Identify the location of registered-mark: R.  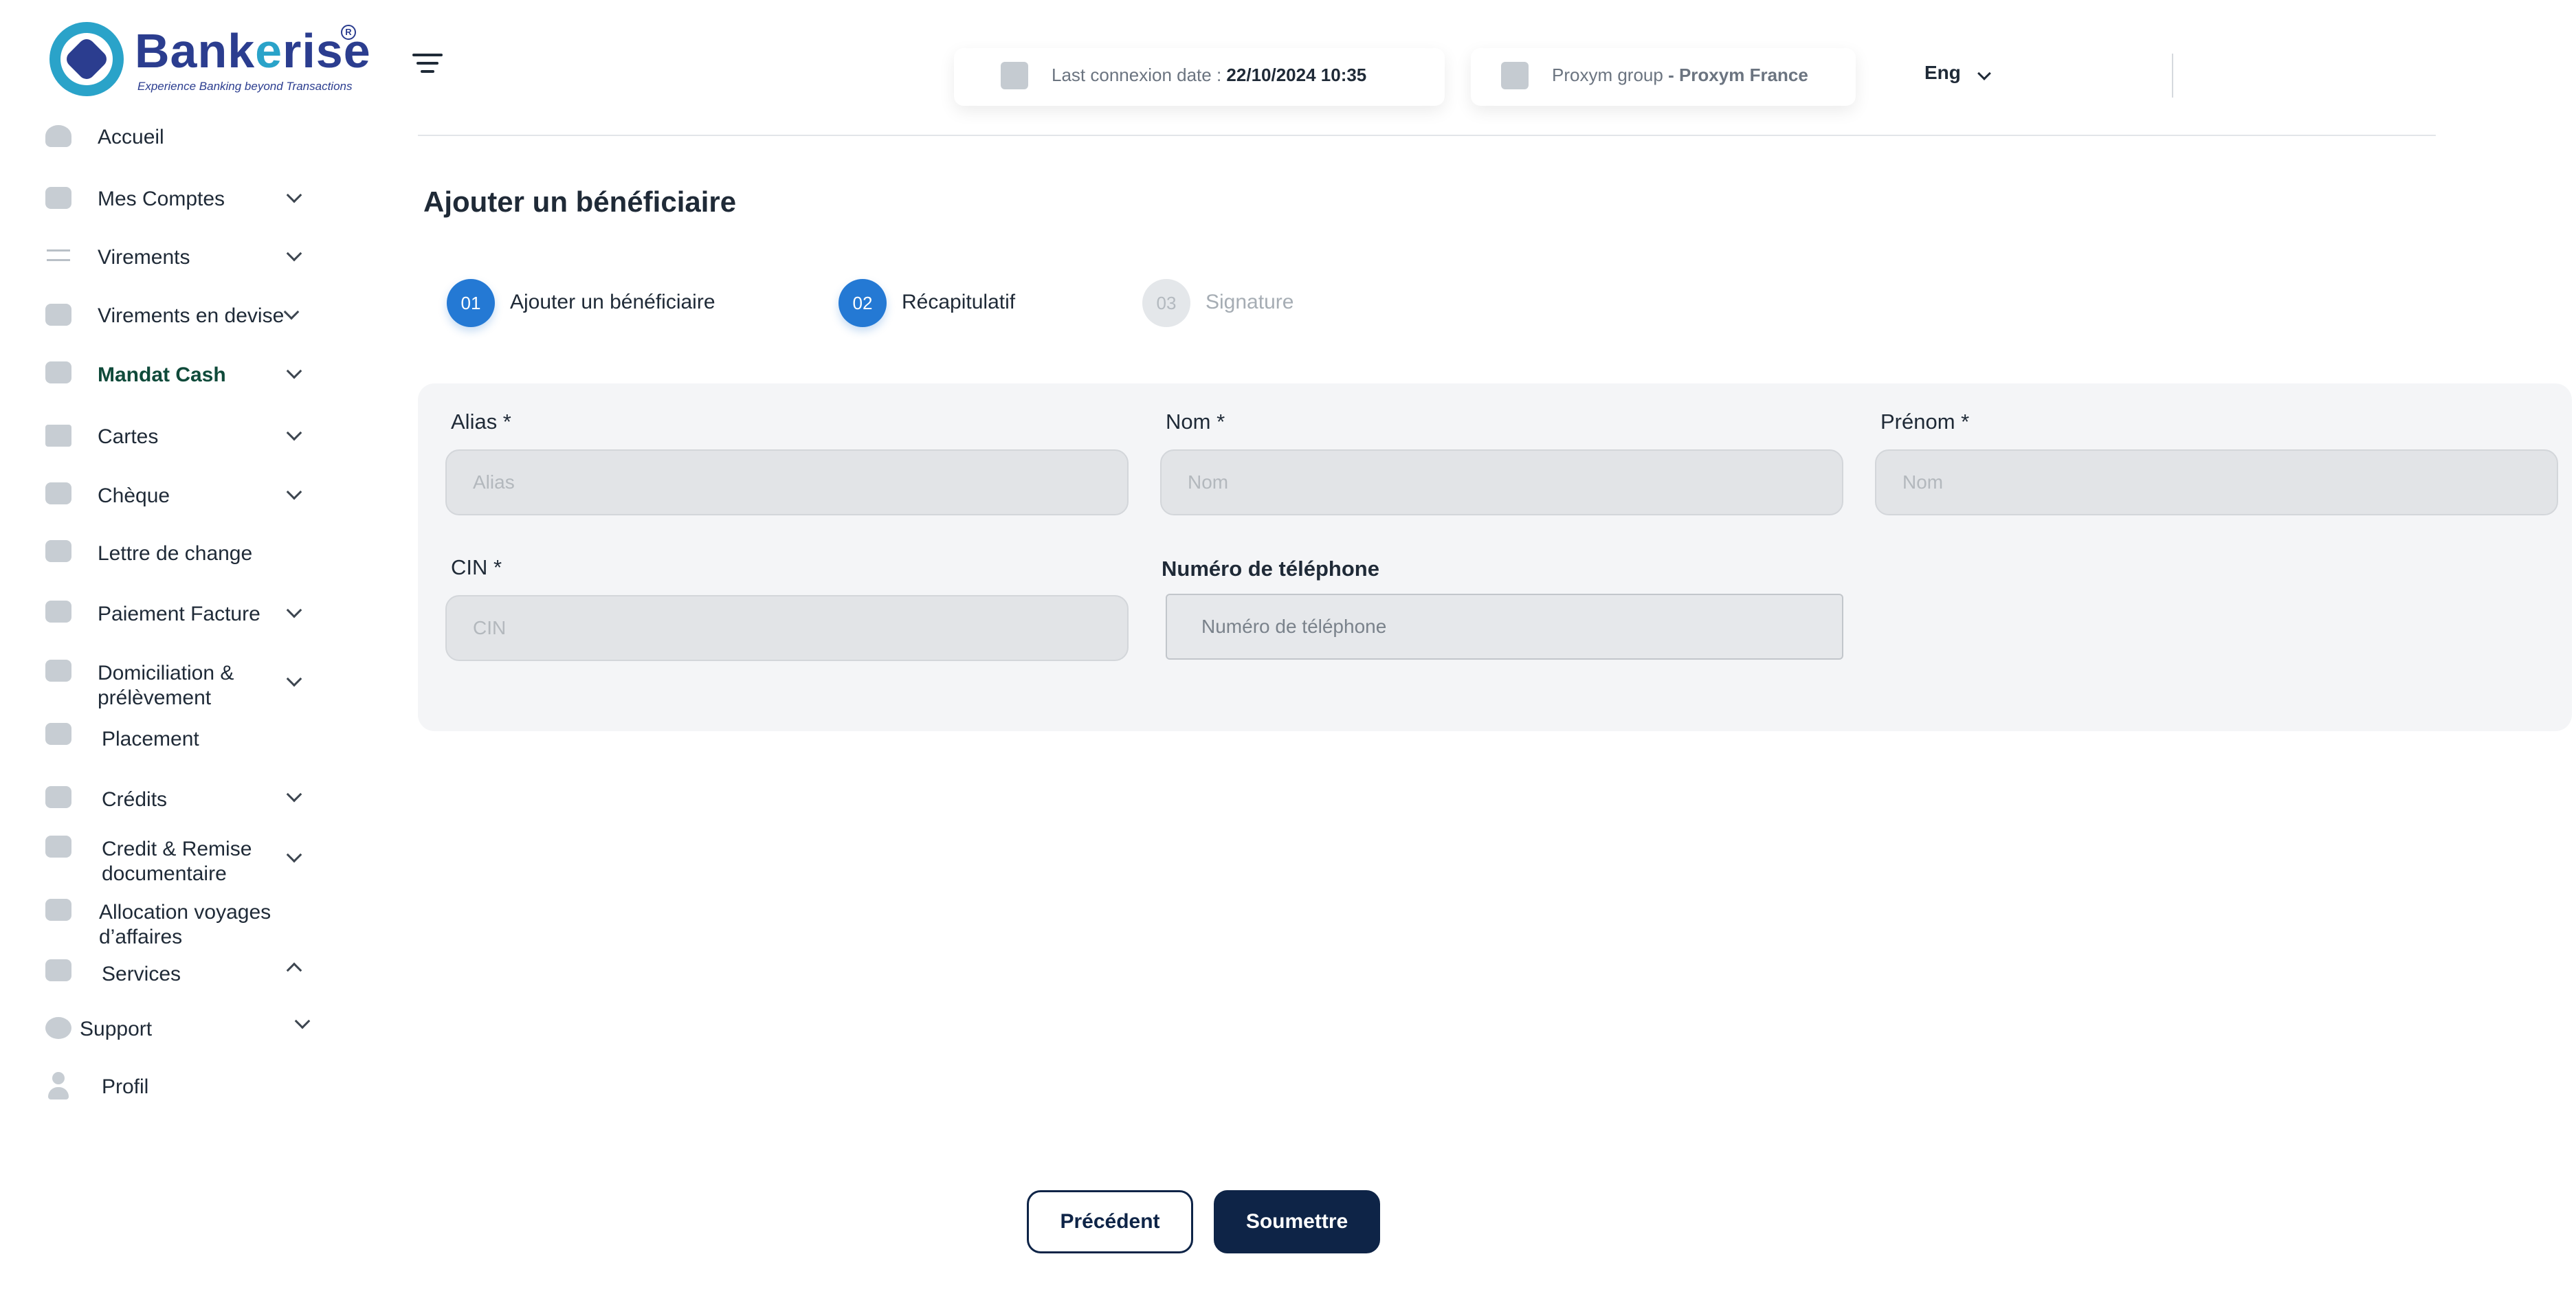
(348, 32).